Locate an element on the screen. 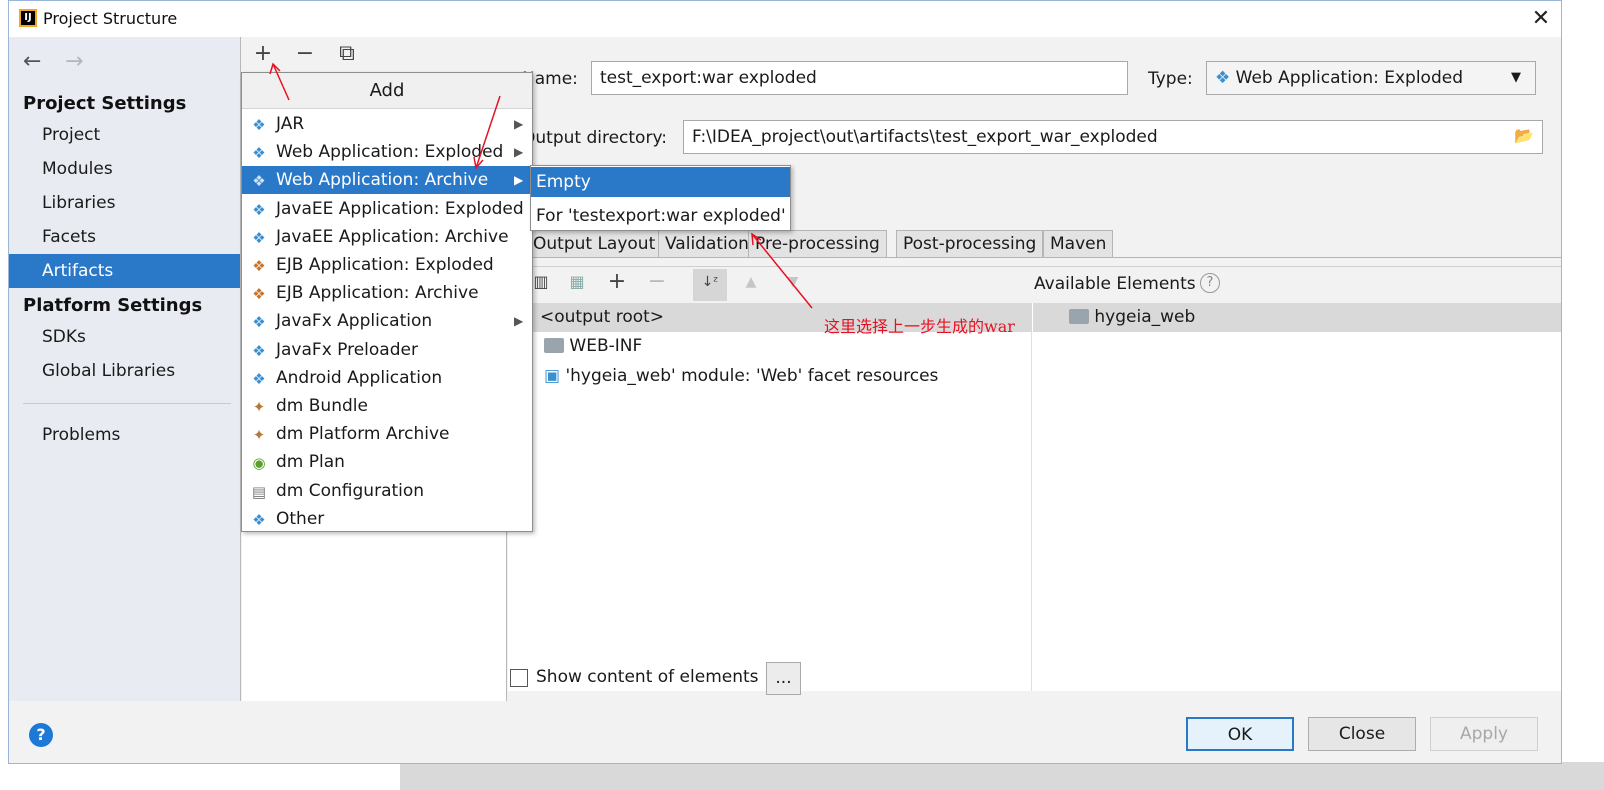 The image size is (1604, 790). tab-validation: Validation is located at coordinates (707, 244).